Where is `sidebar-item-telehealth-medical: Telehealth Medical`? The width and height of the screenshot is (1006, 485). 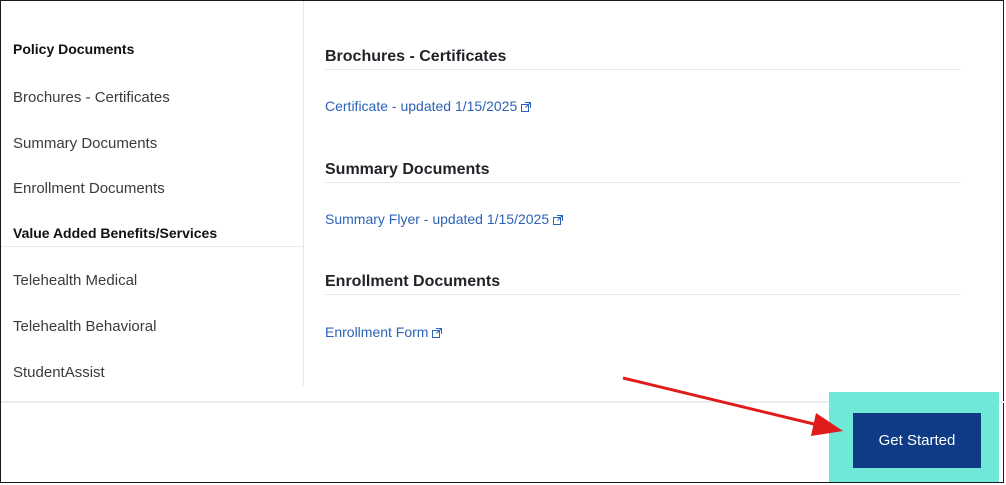
sidebar-item-telehealth-medical: Telehealth Medical is located at coordinates (75, 280).